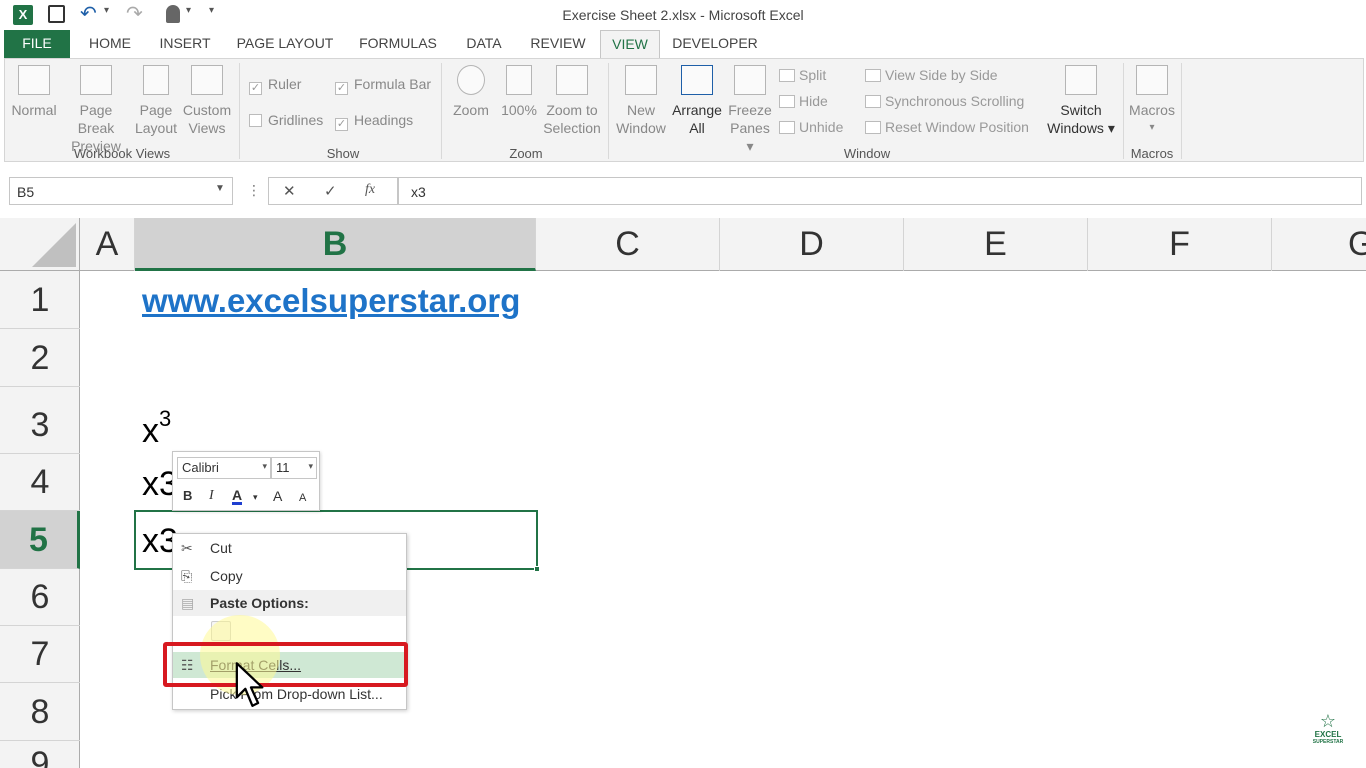 The image size is (1366, 768). What do you see at coordinates (1328, 721) in the screenshot?
I see `star-icon: ☆` at bounding box center [1328, 721].